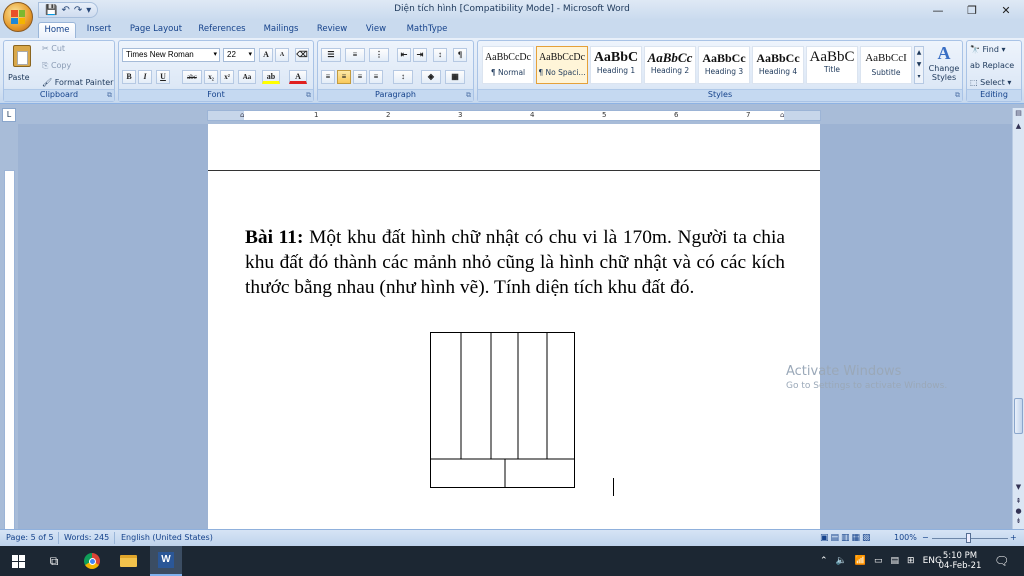  I want to click on underline-button: U, so click(163, 77).